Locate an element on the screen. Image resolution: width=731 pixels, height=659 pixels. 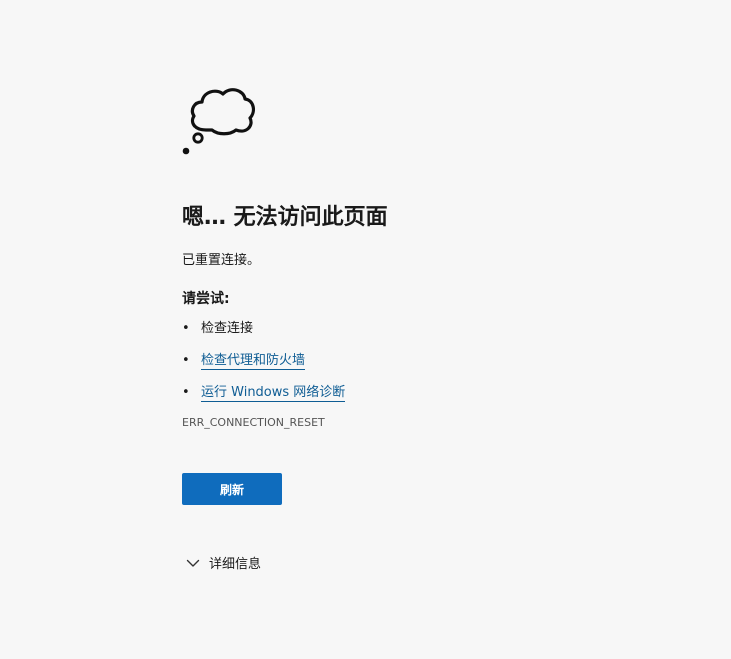
refresh-button: 刷新 is located at coordinates (232, 489).